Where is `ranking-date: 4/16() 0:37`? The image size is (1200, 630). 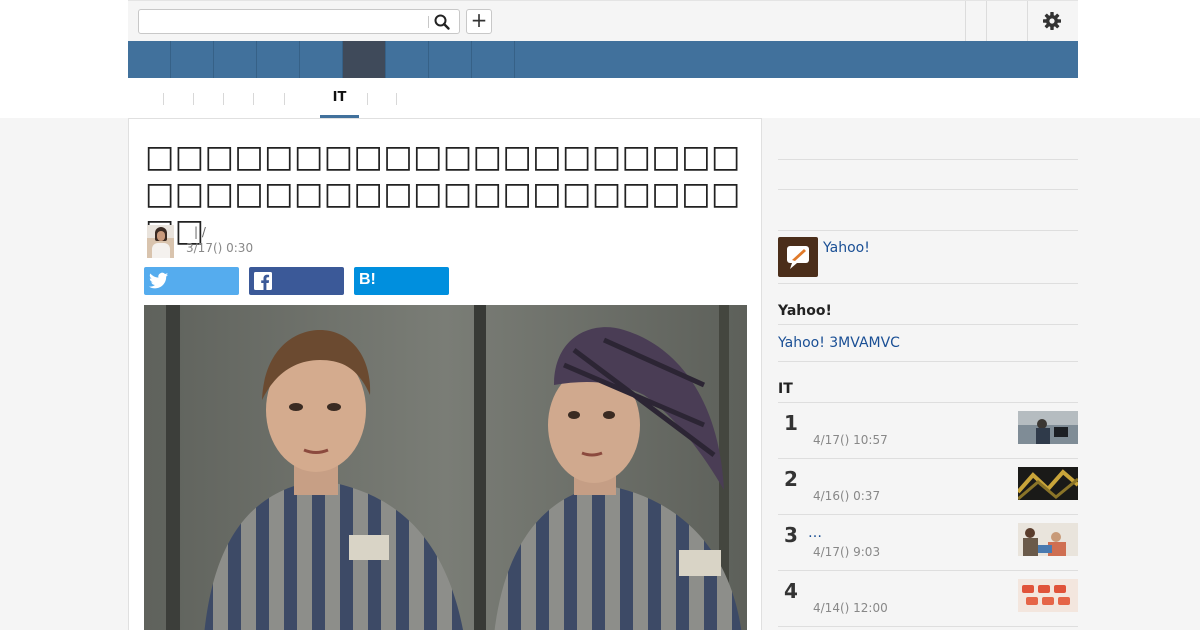
ranking-date: 4/16() 0:37 is located at coordinates (847, 496).